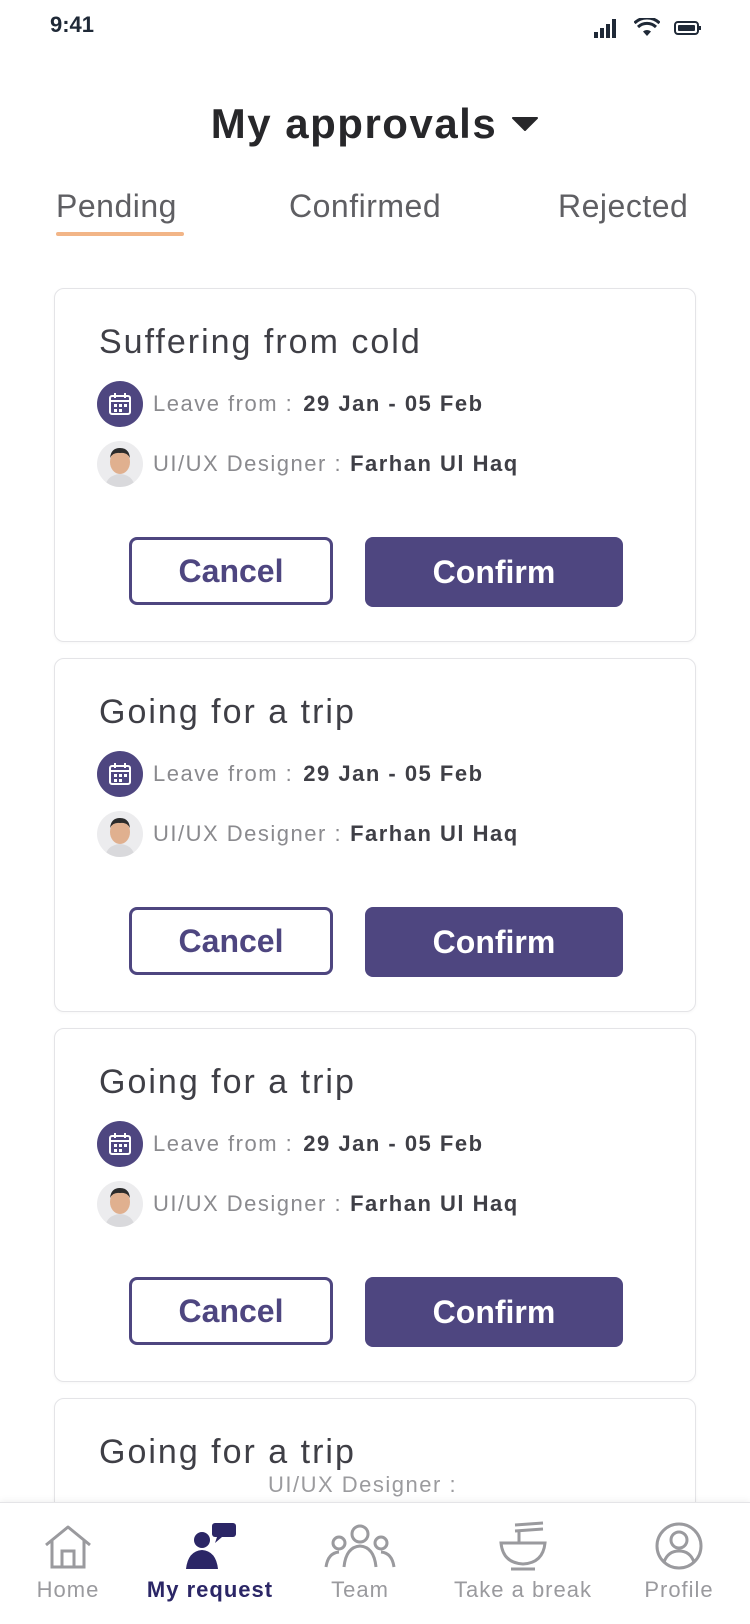 This screenshot has height=1624, width=750. I want to click on tab-pending: Pending, so click(116, 206).